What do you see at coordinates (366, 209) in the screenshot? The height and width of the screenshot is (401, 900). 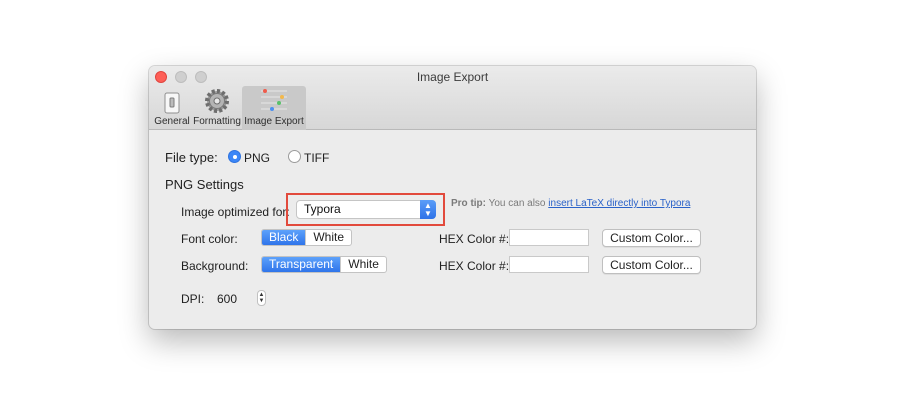 I see `optimized-for-select: Typora ▲ ▼` at bounding box center [366, 209].